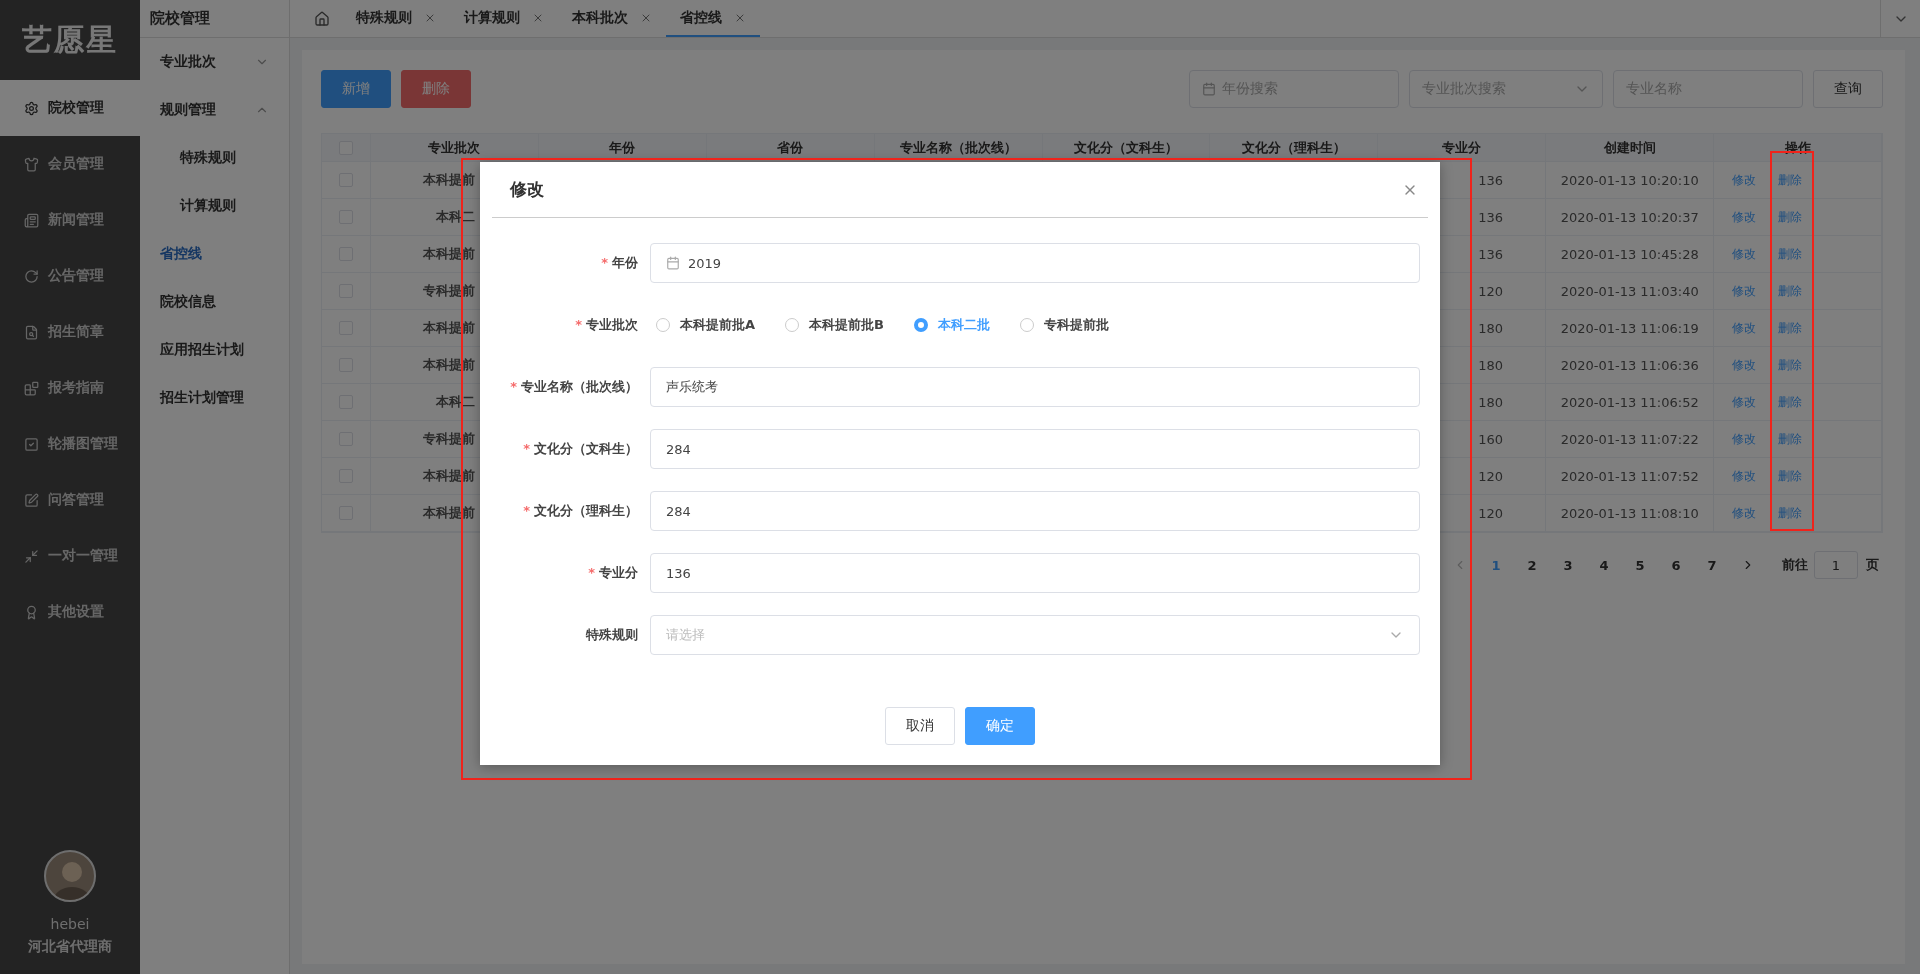  Describe the element at coordinates (396, 18) in the screenshot. I see `tab: 特殊规则` at that location.